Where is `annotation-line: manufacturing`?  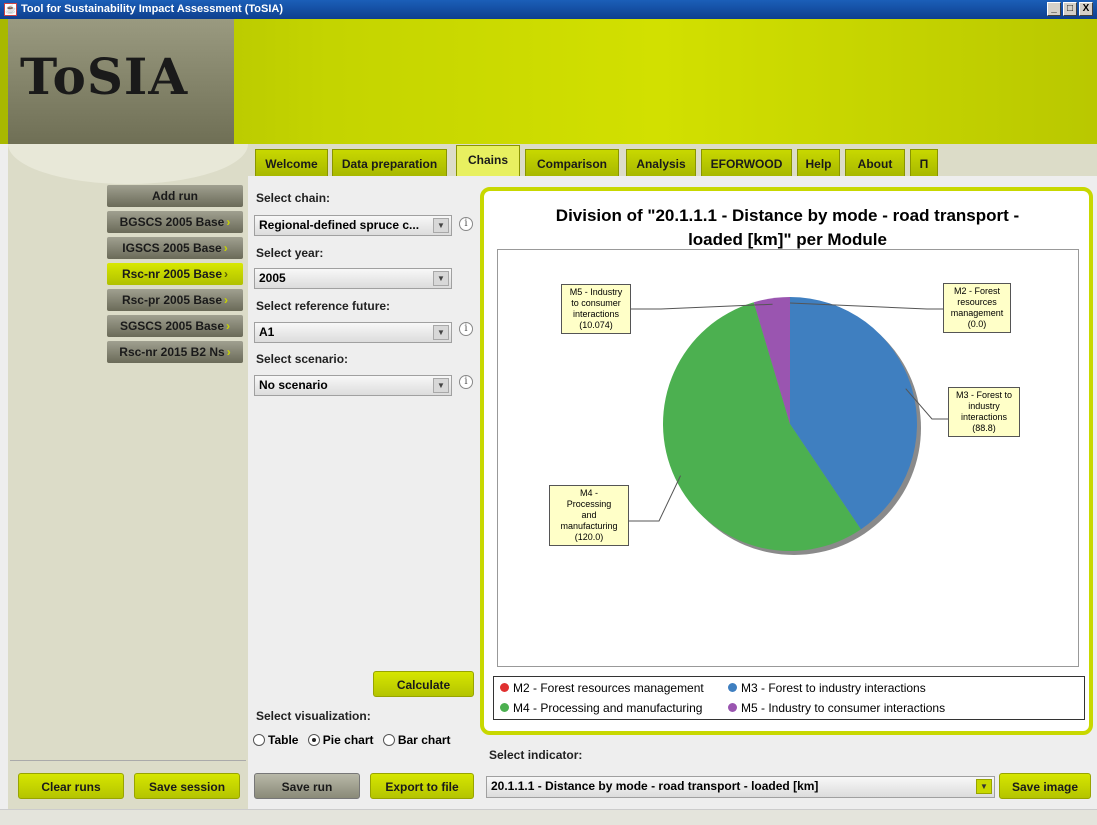
annotation-line: manufacturing is located at coordinates (589, 526).